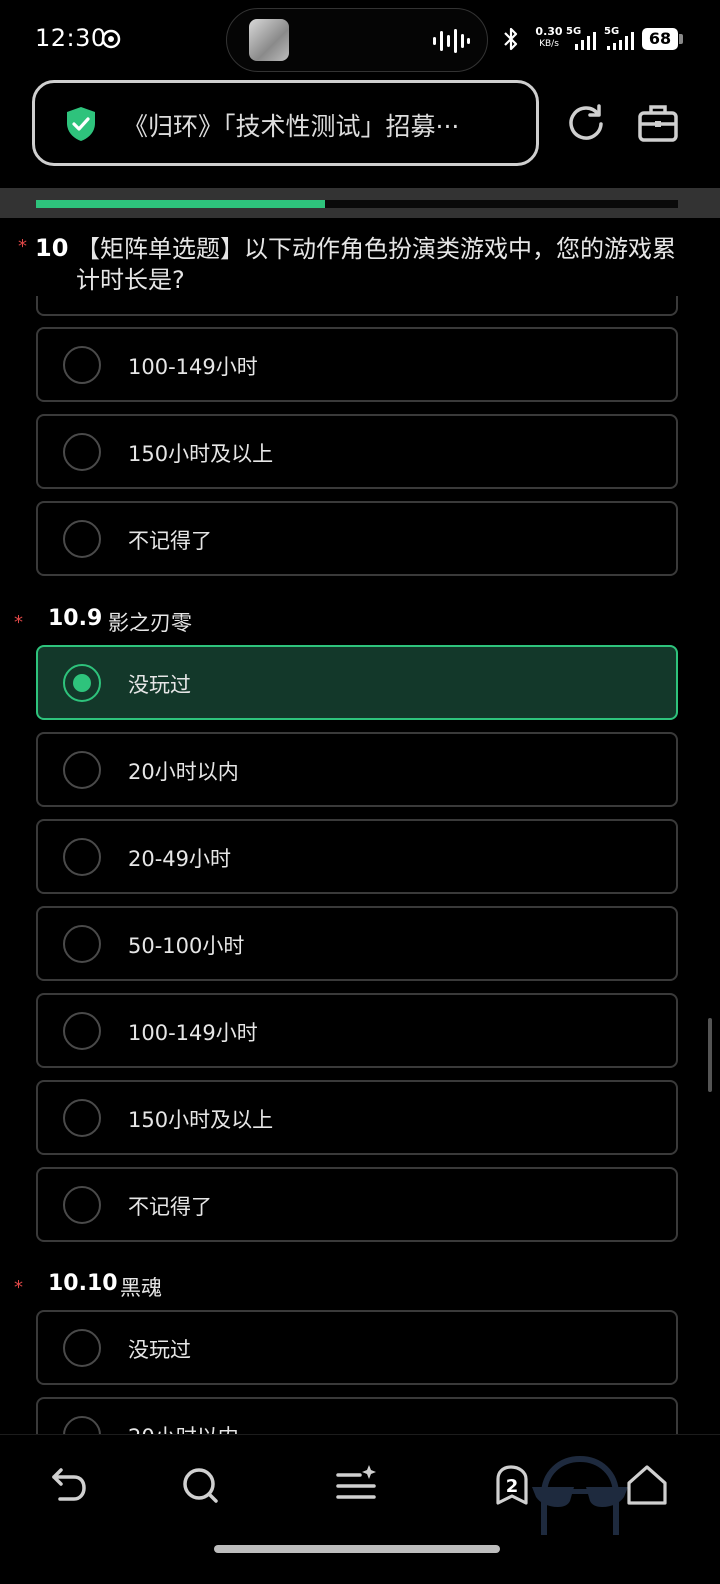 Image resolution: width=720 pixels, height=1584 pixels. Describe the element at coordinates (357, 306) in the screenshot. I see `option-card-partial` at that location.